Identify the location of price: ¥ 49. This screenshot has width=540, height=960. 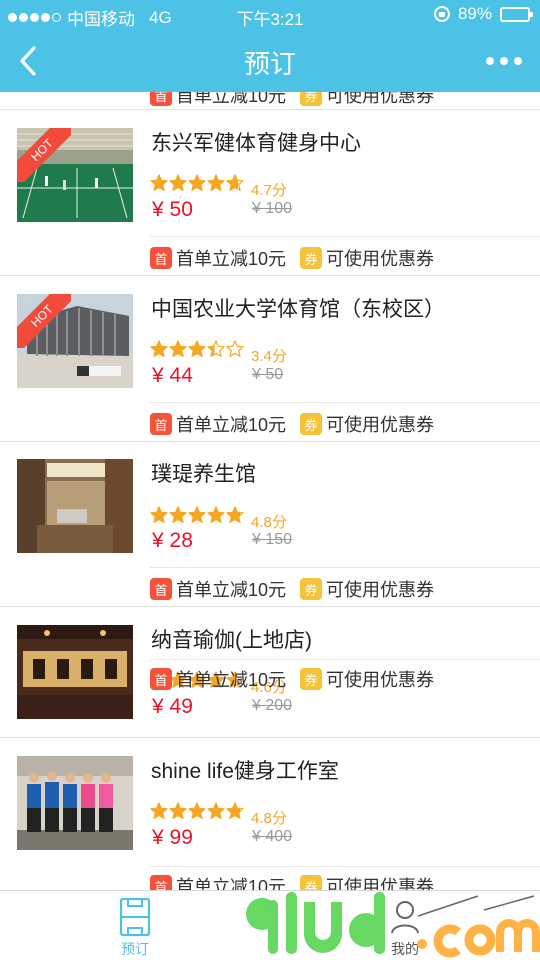
(172, 707).